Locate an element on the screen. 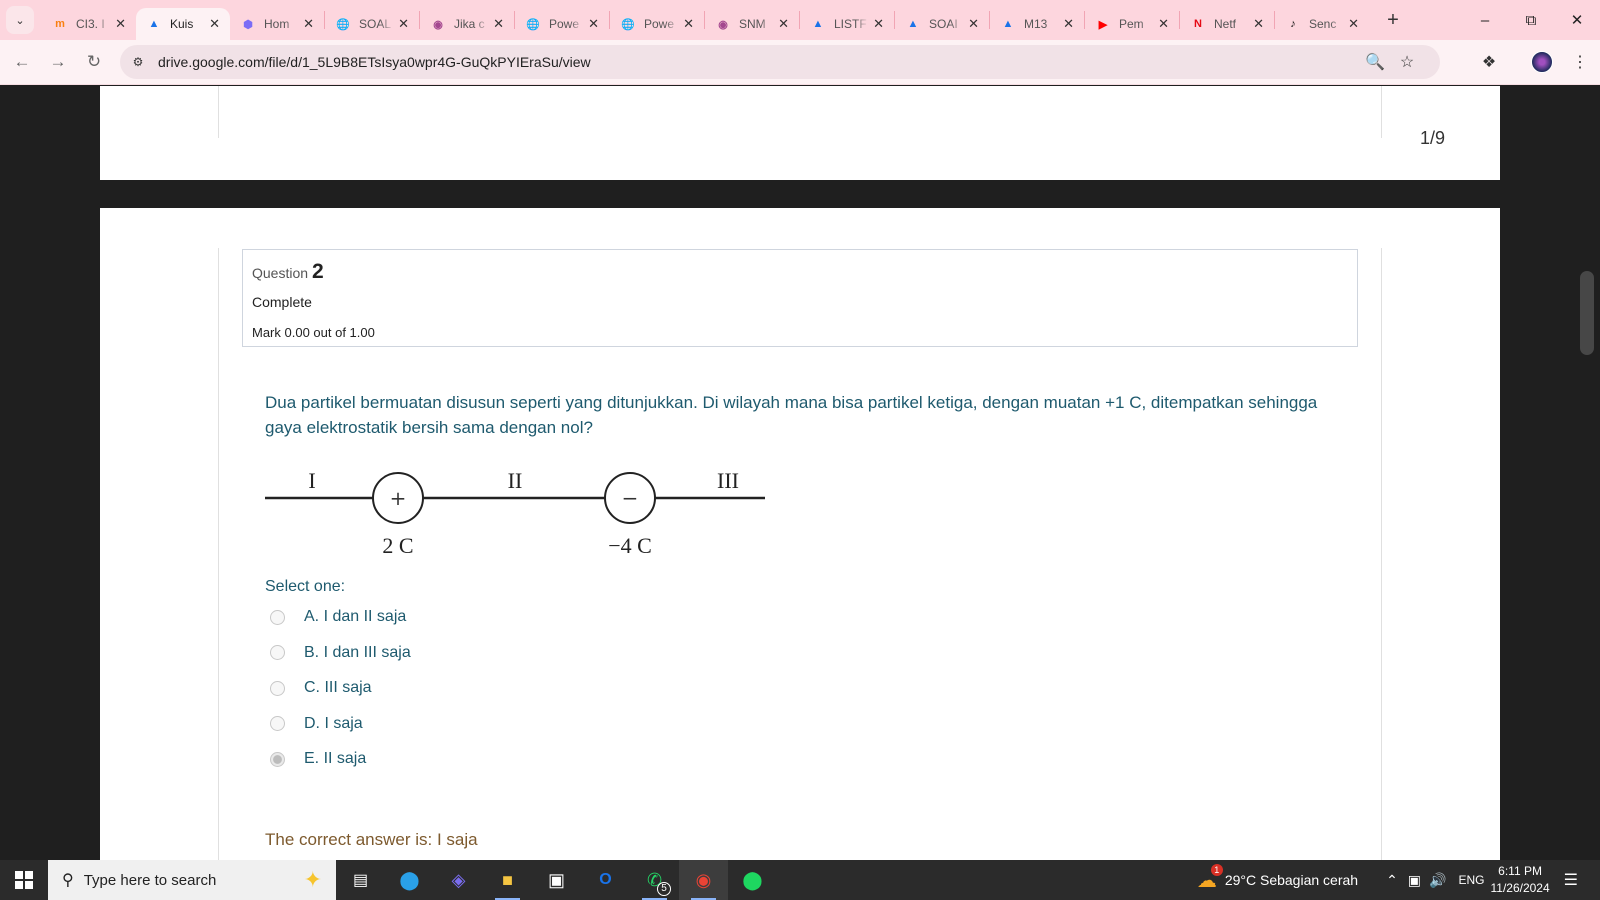 The image size is (1600, 900). weather-text: 29°C Sebagian cerah is located at coordinates (1291, 880).